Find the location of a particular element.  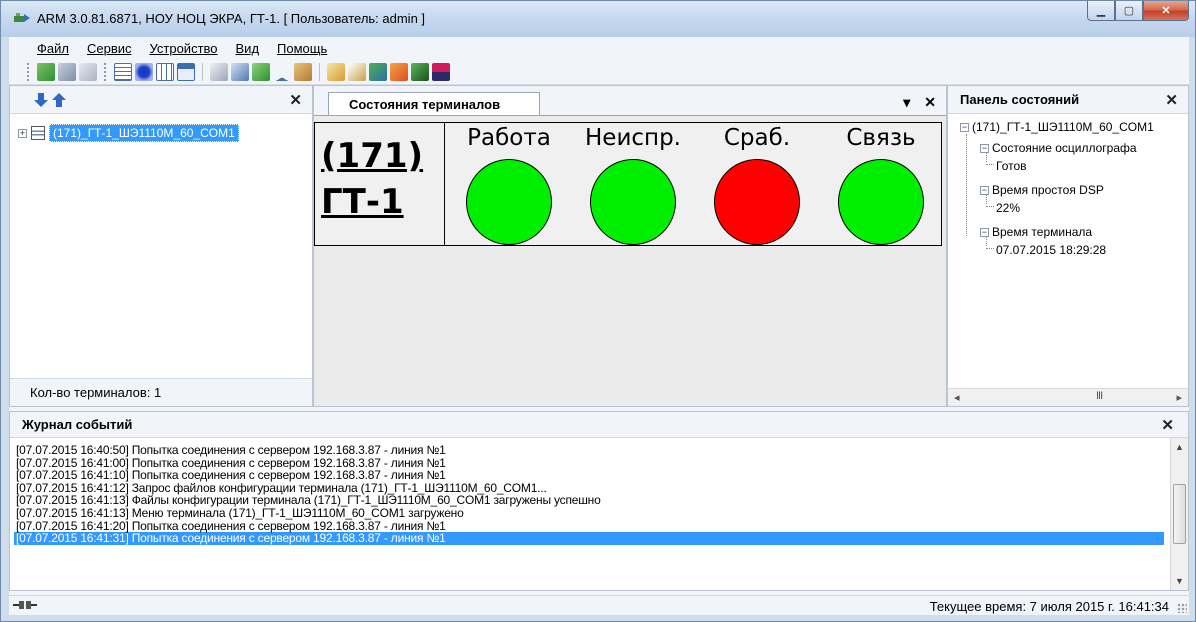

state-node-terminal-time: − Время терминала is located at coordinates (1036, 232).